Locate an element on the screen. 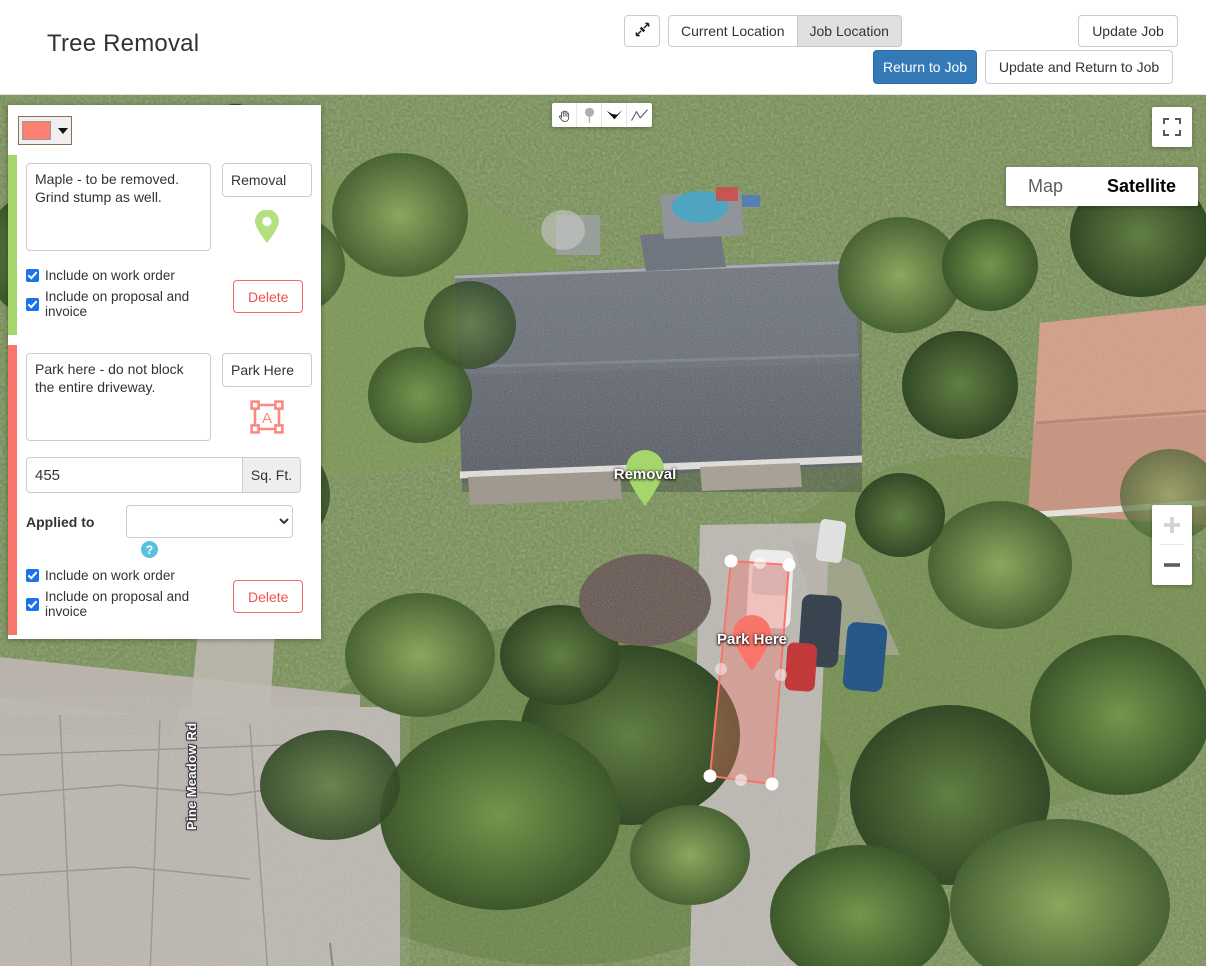 This screenshot has height=966, width=1206. zoom-in-button is located at coordinates (1172, 525).